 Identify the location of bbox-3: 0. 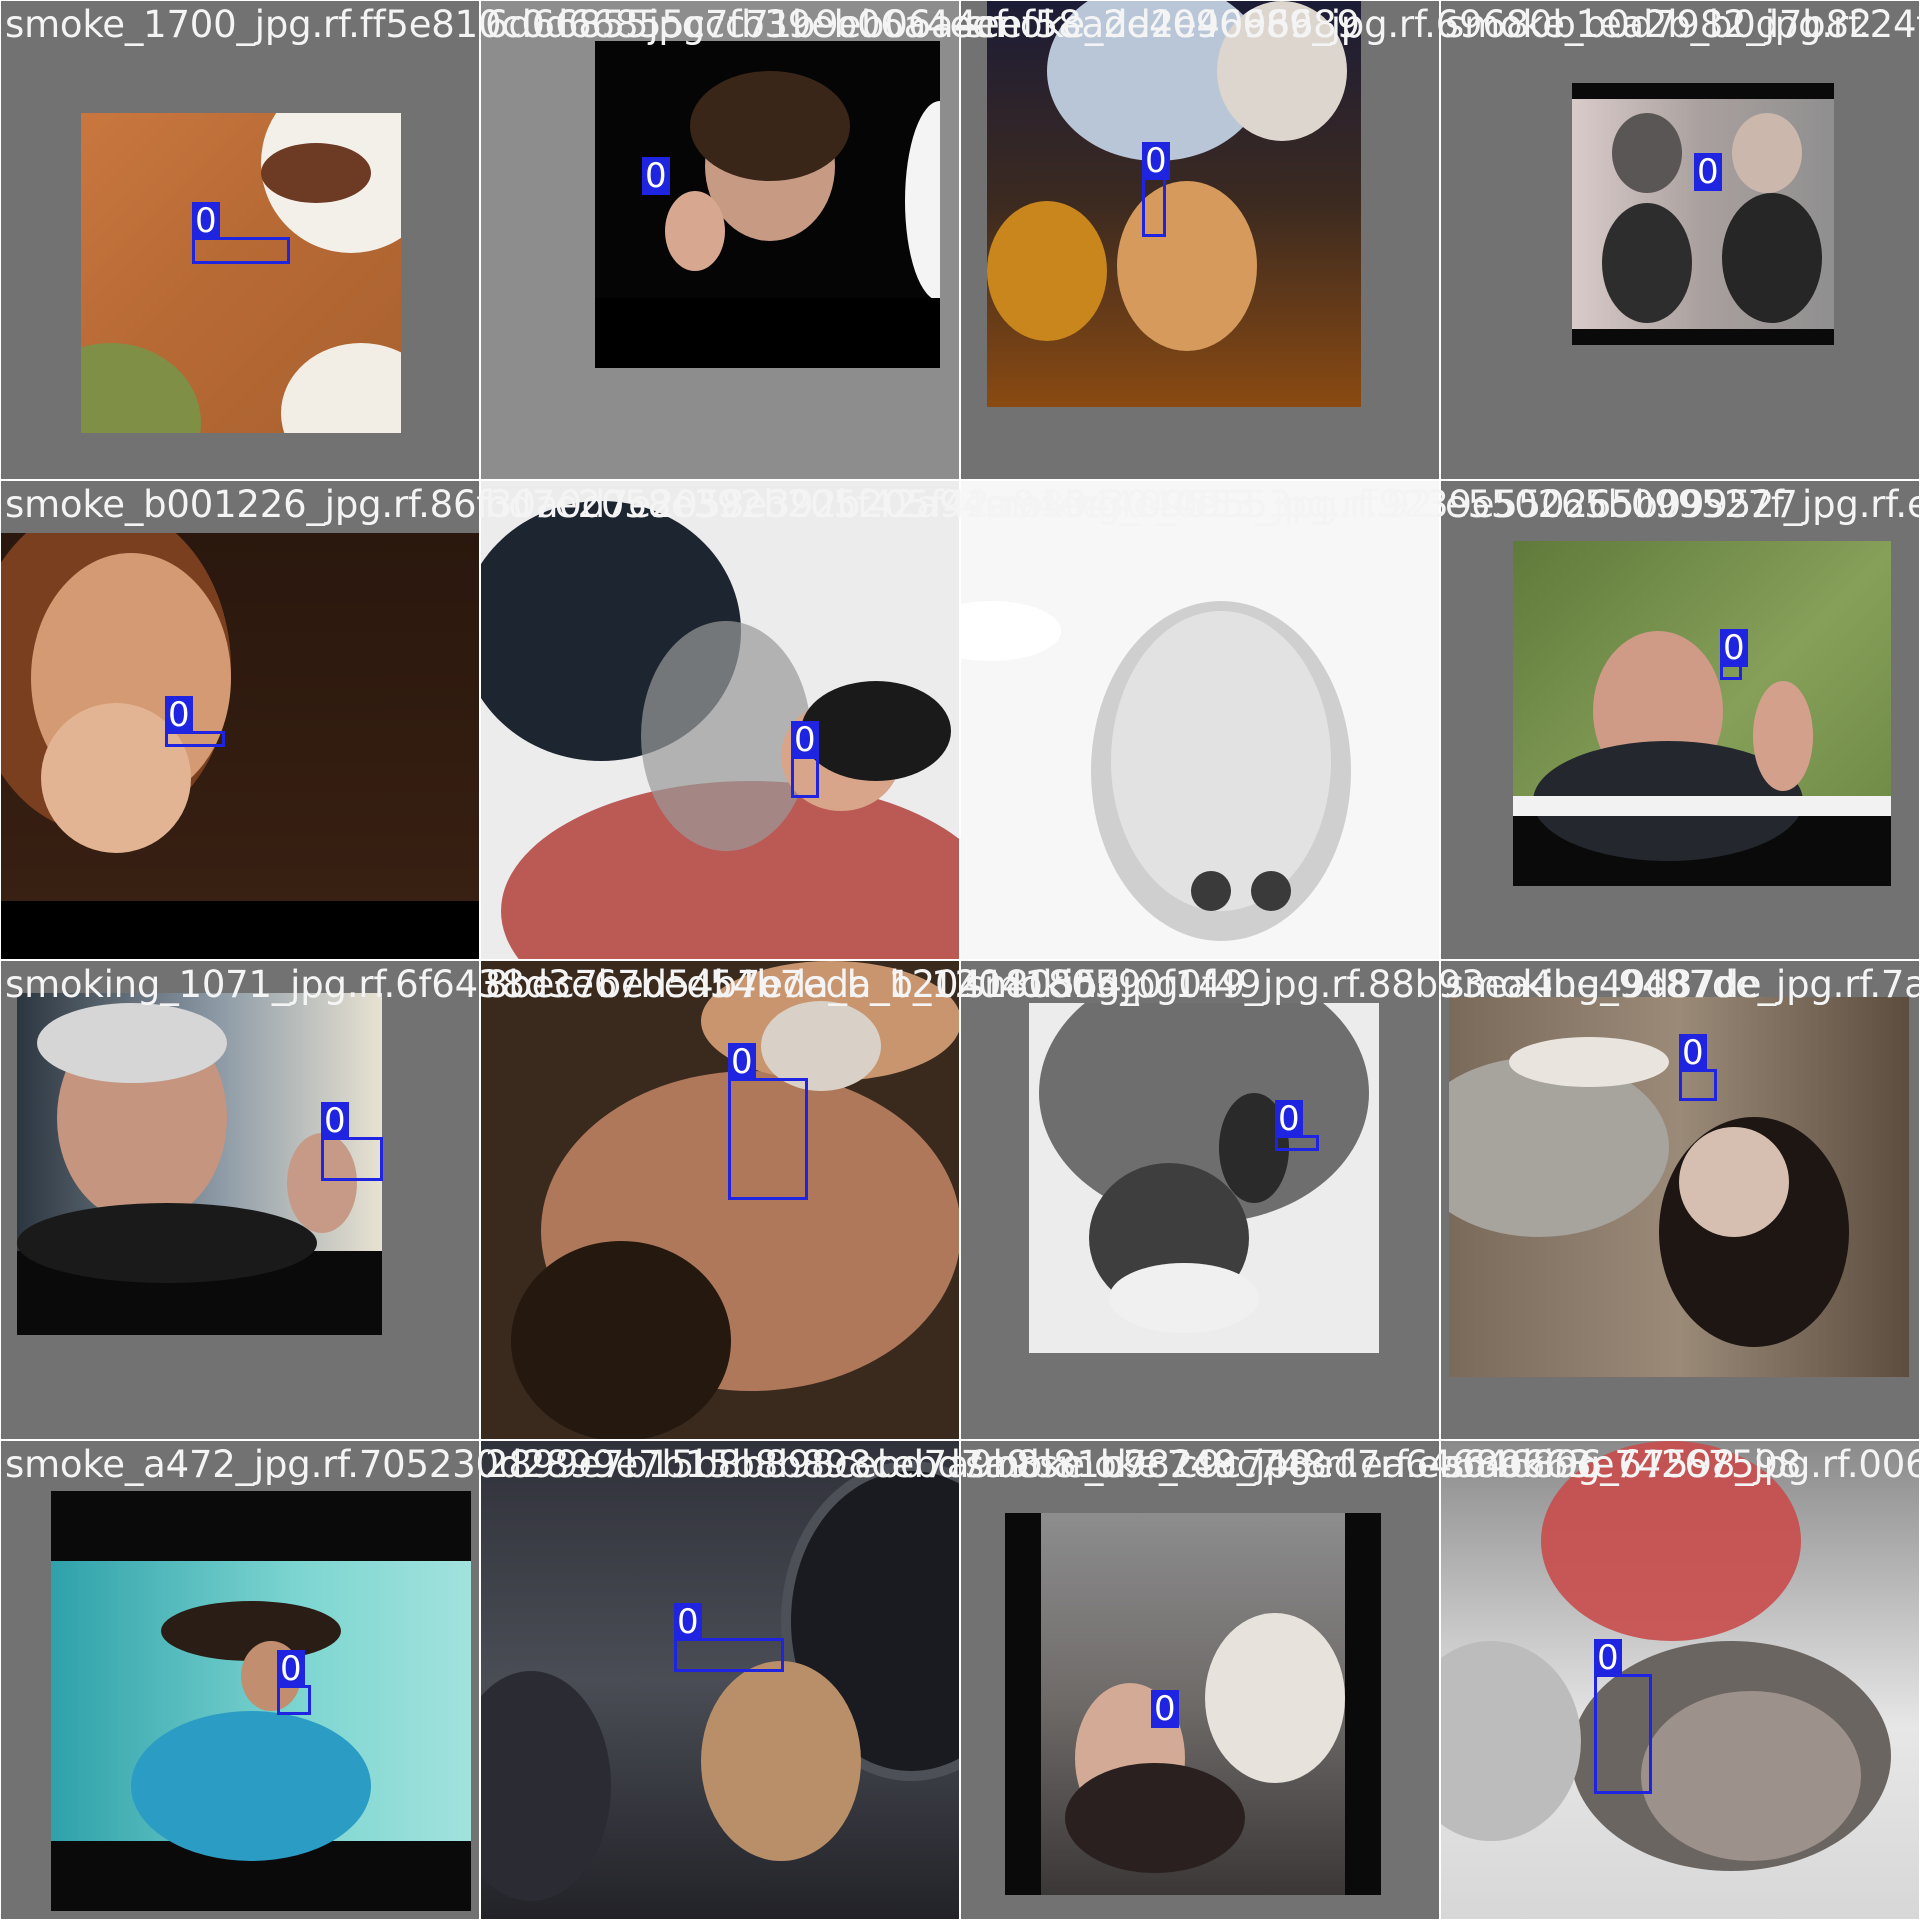
(1156, 189).